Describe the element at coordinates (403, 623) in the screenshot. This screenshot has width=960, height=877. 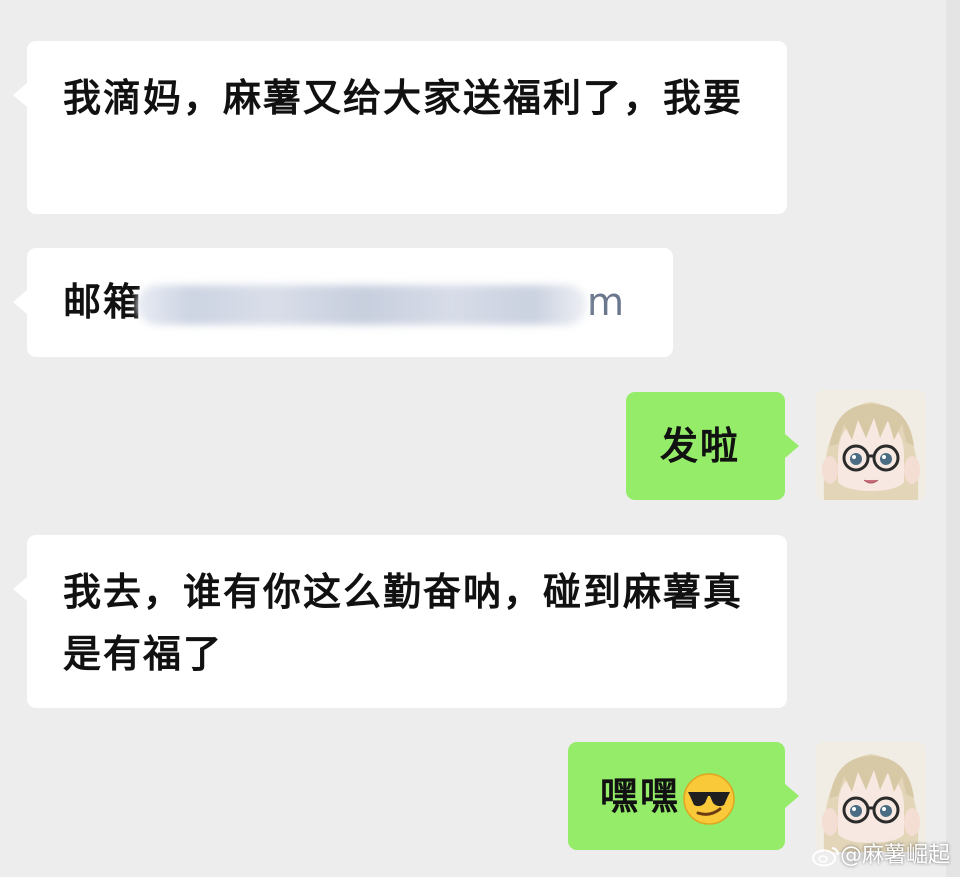
I see `message-text: 我去，谁有你这么勤奋呐，碰到麻薯真是有福了` at that location.